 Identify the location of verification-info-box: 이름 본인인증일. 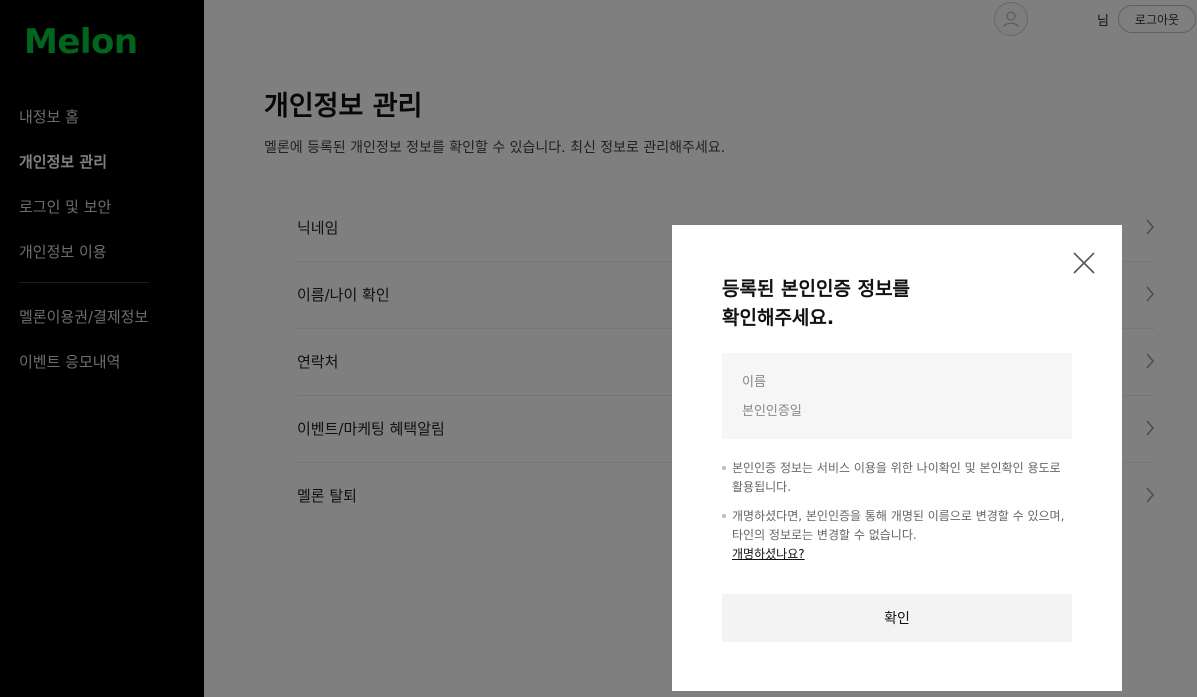
(897, 396).